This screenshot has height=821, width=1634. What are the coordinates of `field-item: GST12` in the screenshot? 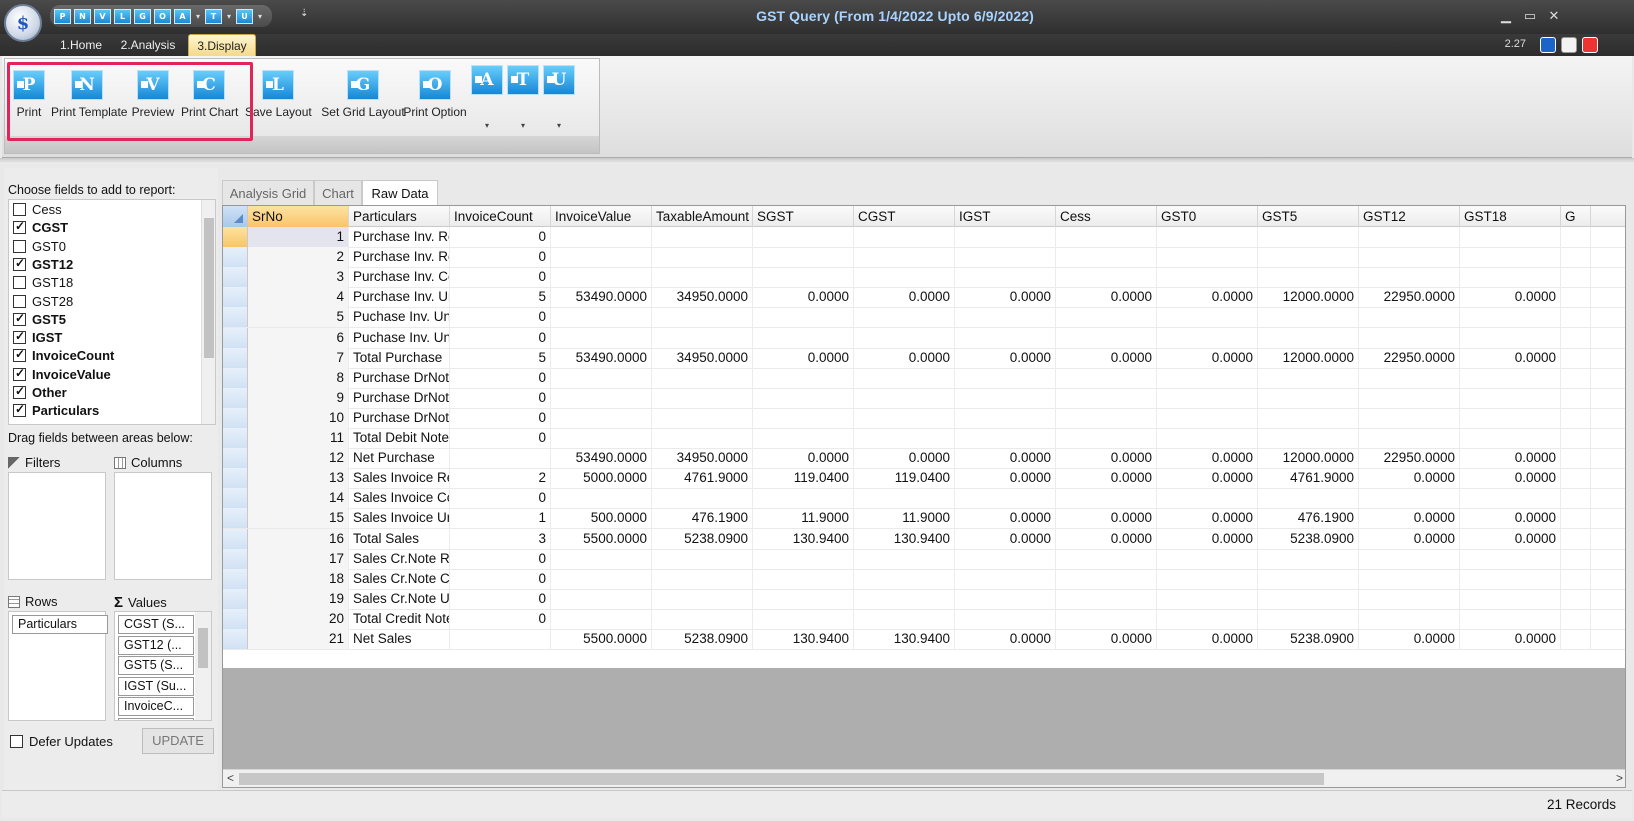 It's located at (43, 264).